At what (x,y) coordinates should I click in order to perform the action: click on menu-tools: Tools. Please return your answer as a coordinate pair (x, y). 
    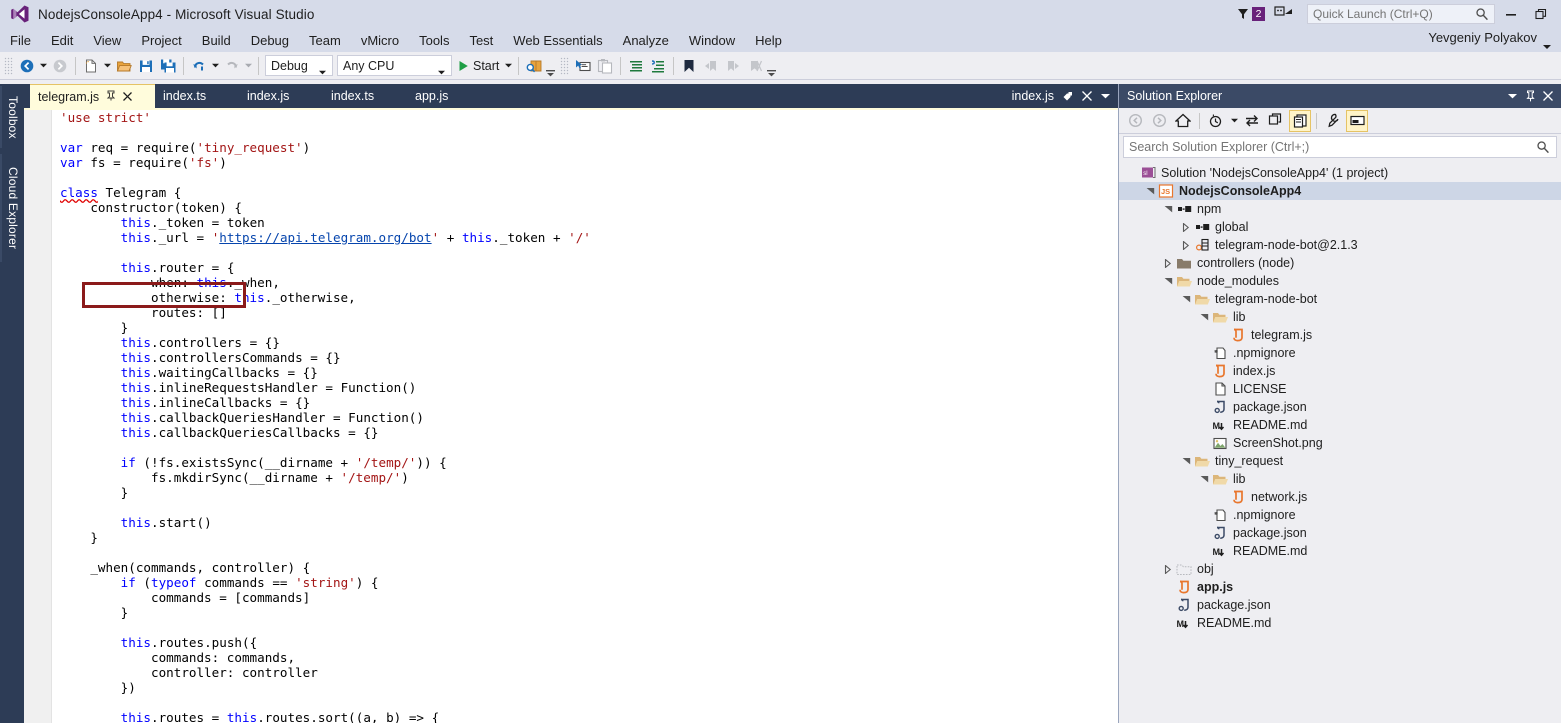
    Looking at the image, I should click on (434, 40).